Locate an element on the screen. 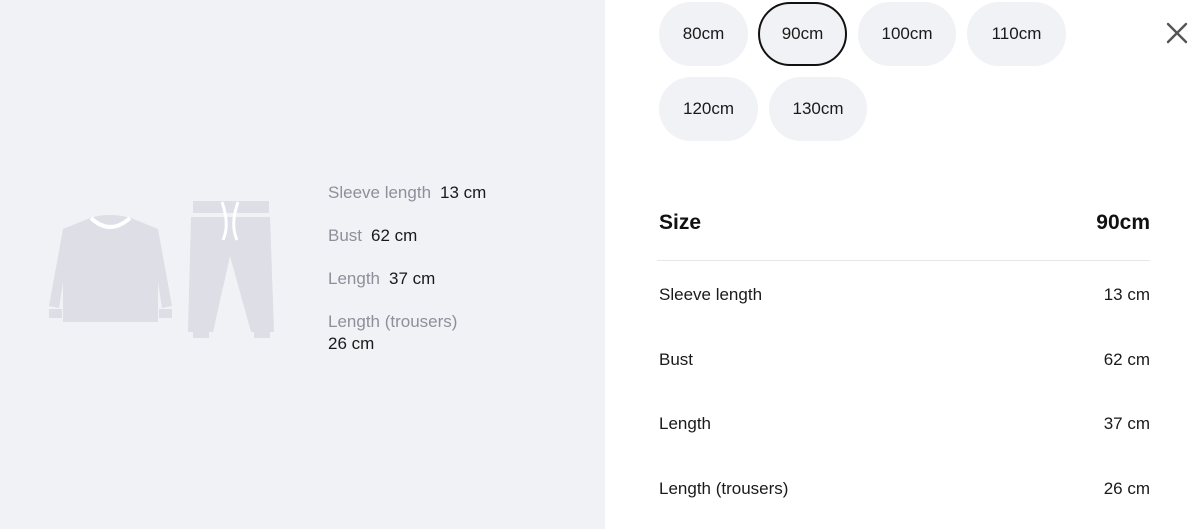  size-table-row: Length 37 cm is located at coordinates (904, 424).